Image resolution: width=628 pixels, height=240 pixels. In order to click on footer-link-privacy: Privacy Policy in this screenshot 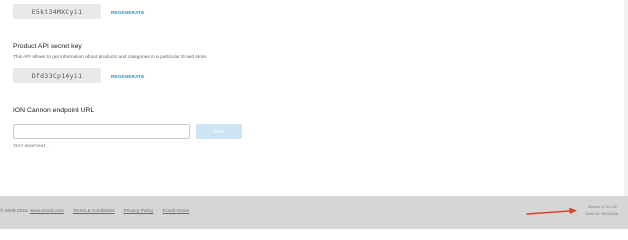, I will do `click(139, 211)`.